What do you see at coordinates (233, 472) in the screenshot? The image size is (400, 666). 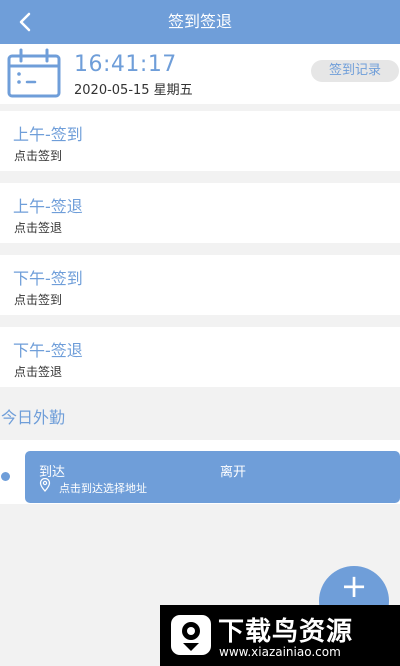 I see `leave-label: 离开` at bounding box center [233, 472].